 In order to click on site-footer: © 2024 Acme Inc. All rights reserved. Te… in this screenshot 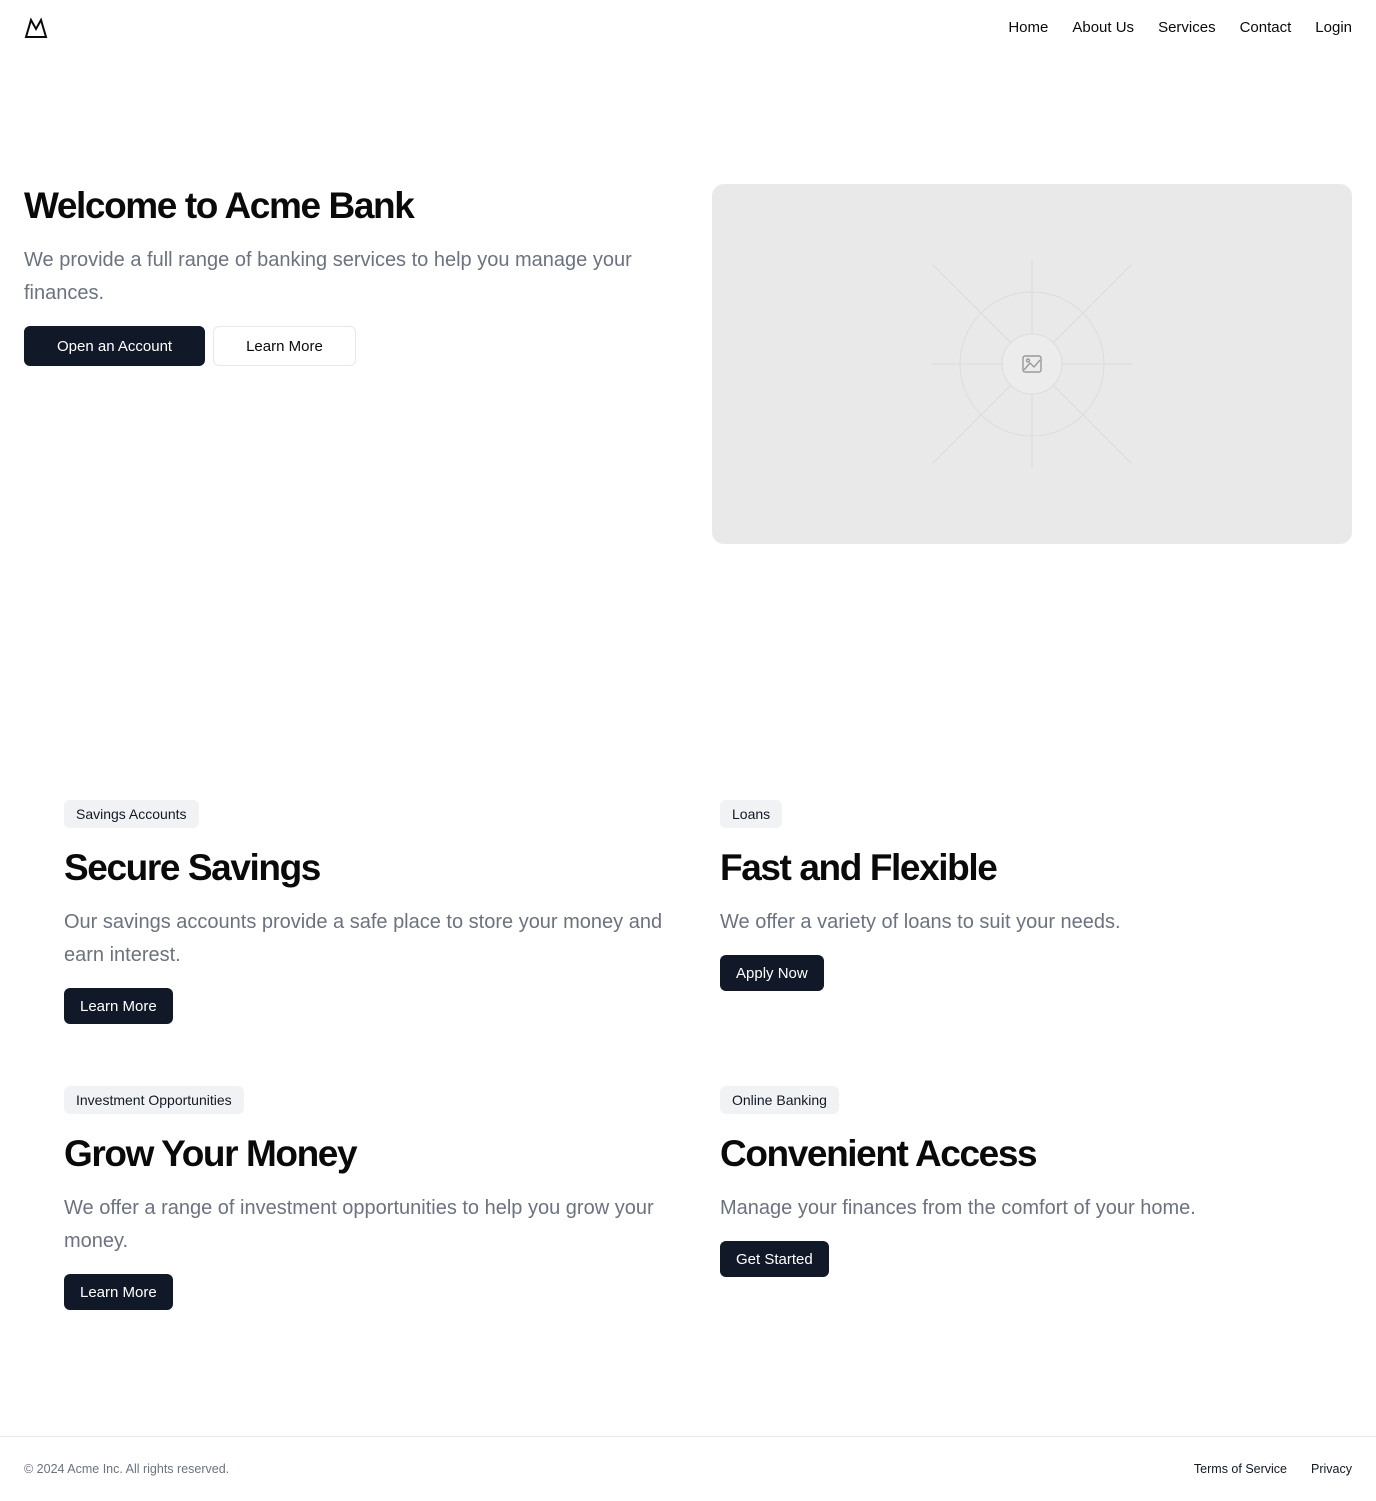, I will do `click(688, 1468)`.